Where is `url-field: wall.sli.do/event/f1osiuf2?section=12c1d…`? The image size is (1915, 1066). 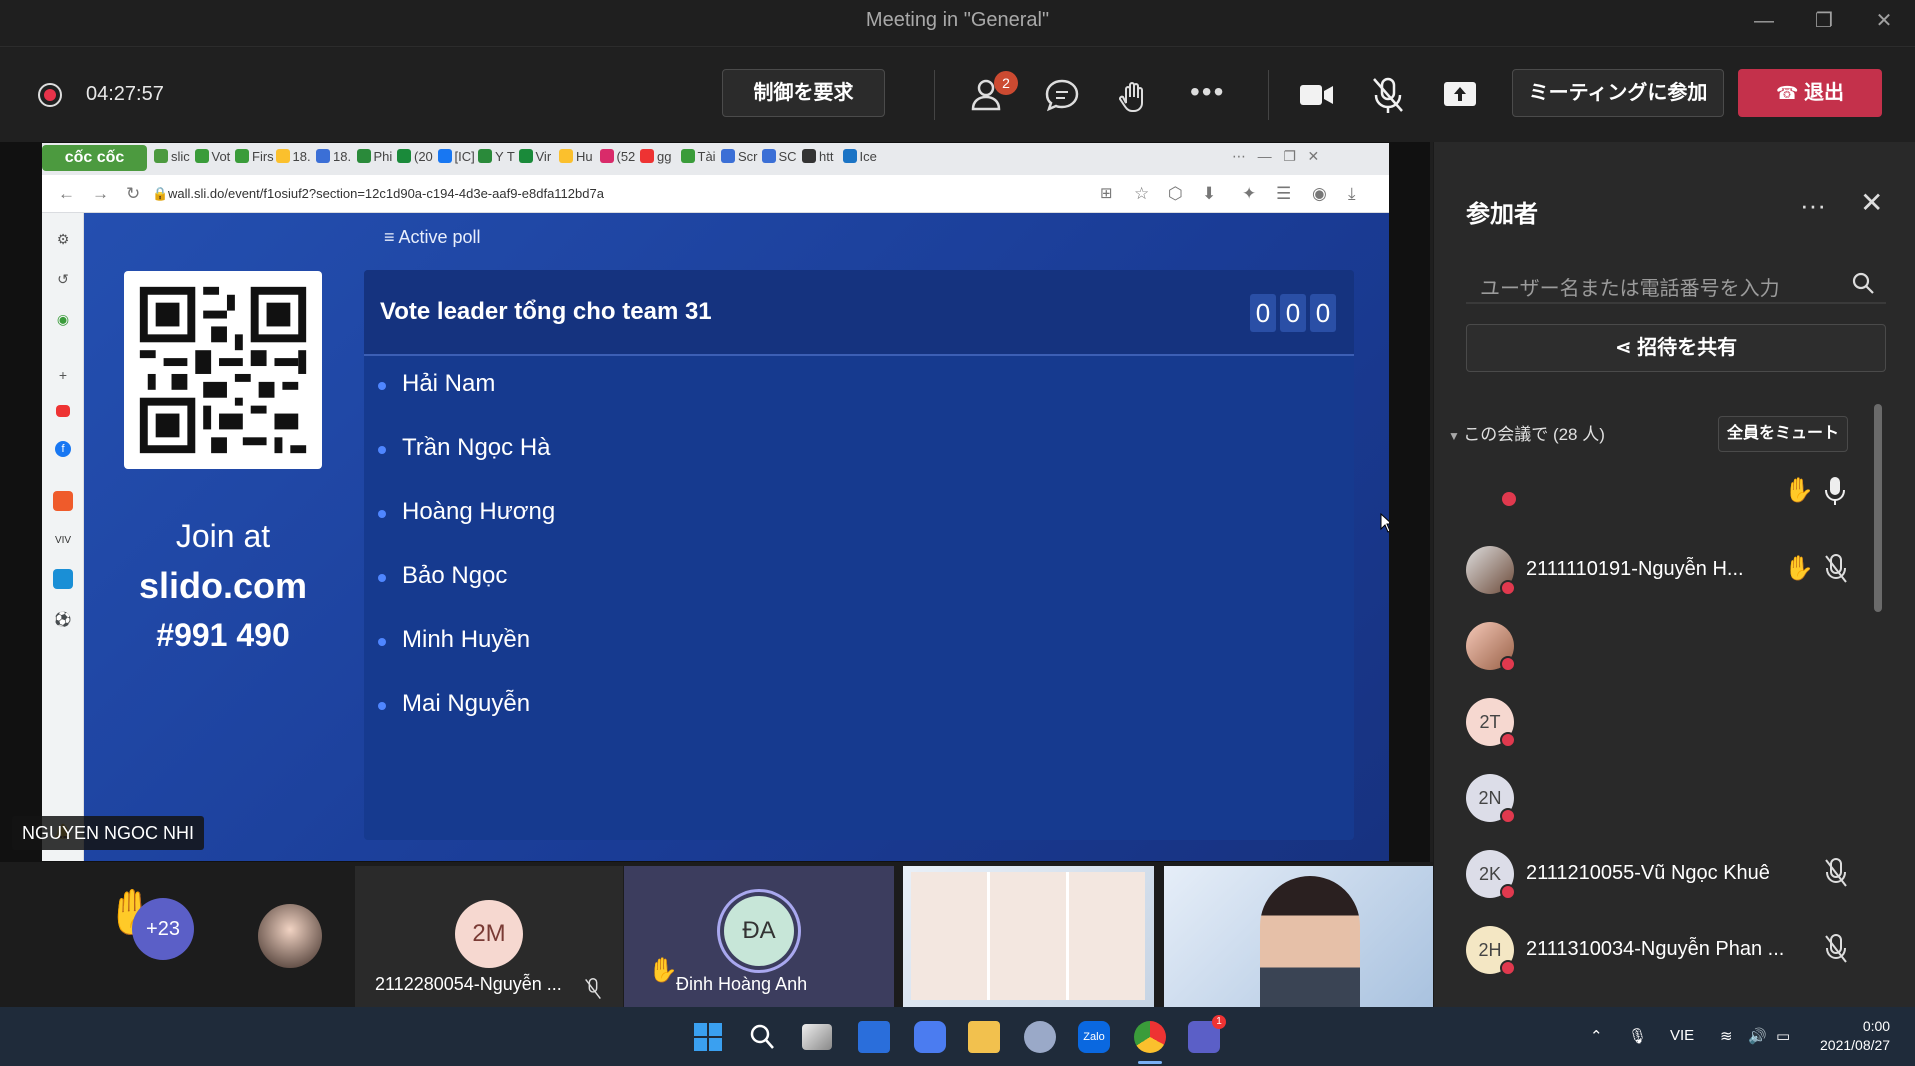 url-field: wall.sli.do/event/f1osiuf2?section=12c1d… is located at coordinates (386, 193).